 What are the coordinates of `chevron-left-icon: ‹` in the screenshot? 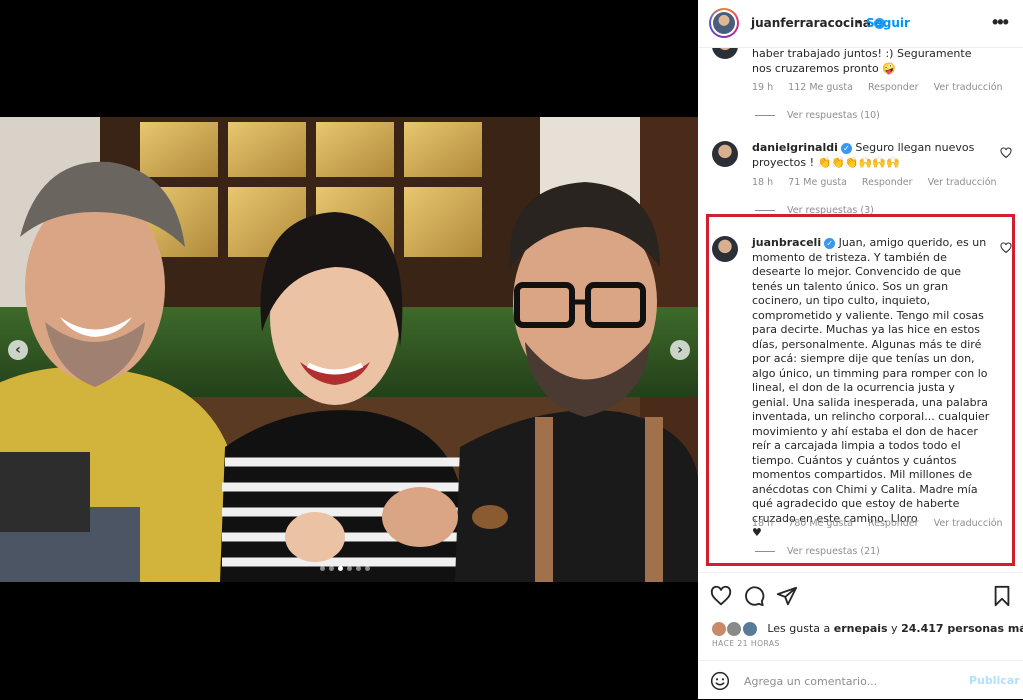 It's located at (18, 350).